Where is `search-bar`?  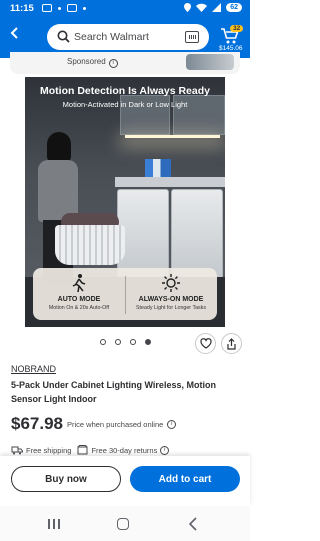
search-bar is located at coordinates (128, 37).